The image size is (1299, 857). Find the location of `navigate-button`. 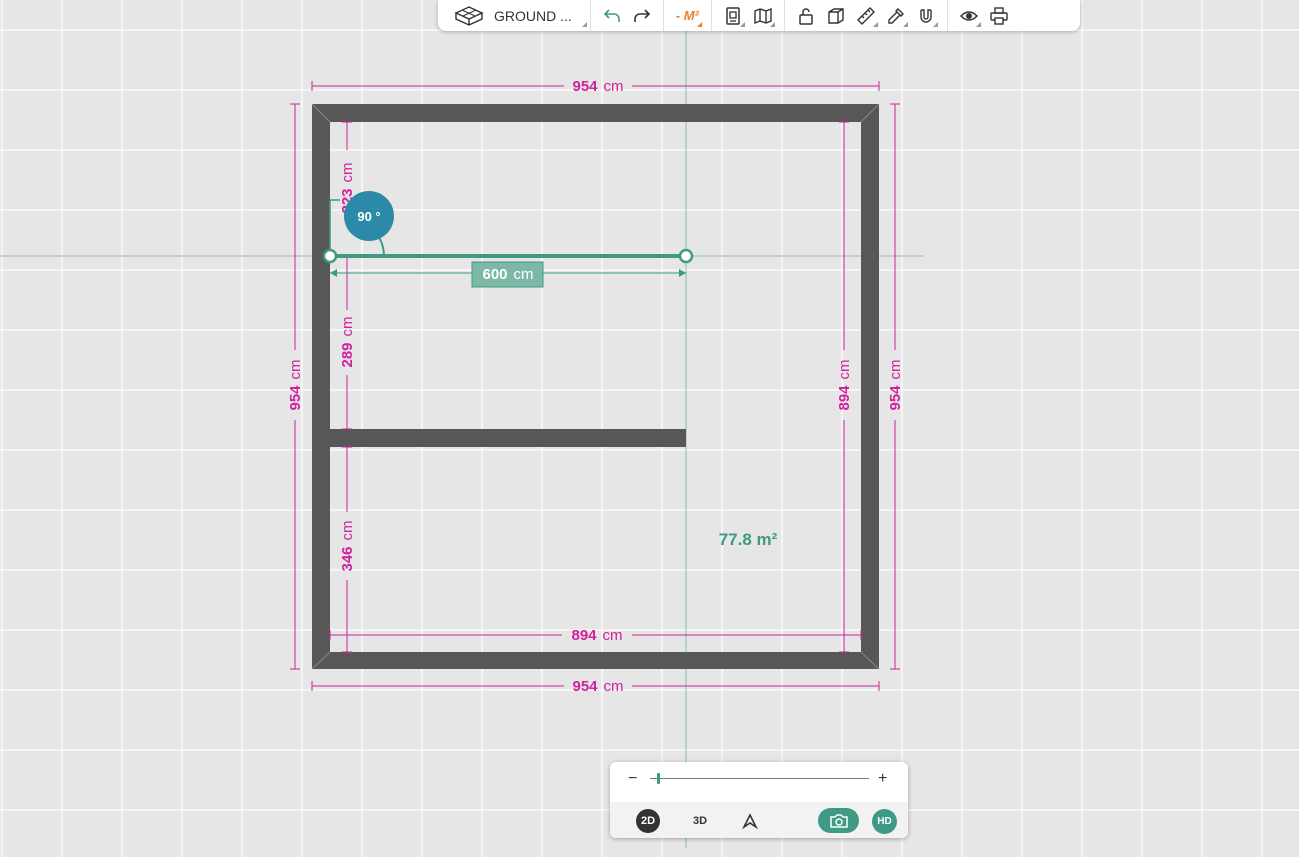

navigate-button is located at coordinates (750, 821).